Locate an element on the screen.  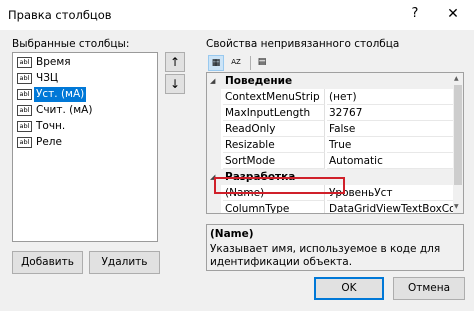
add-button: Добавить is located at coordinates (47, 262).